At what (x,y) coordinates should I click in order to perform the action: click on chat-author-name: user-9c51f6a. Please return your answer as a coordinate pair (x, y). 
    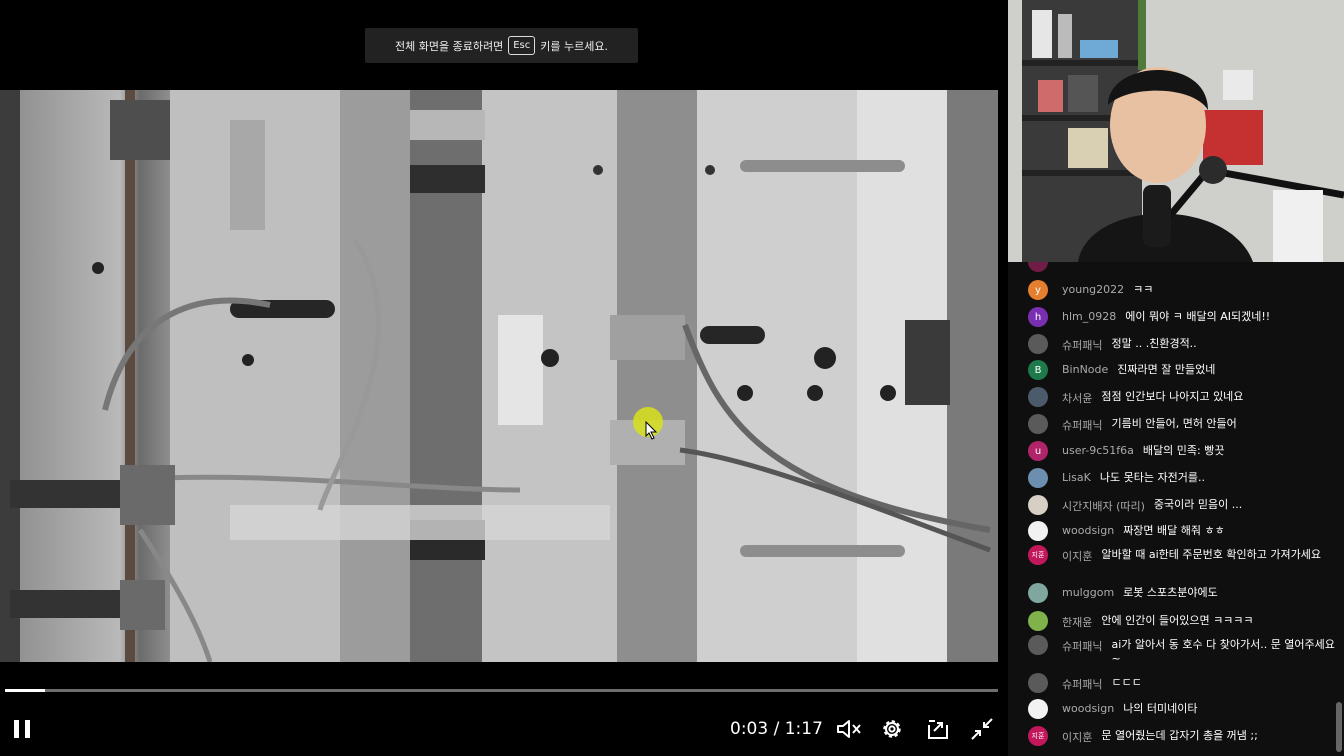
    Looking at the image, I should click on (1098, 450).